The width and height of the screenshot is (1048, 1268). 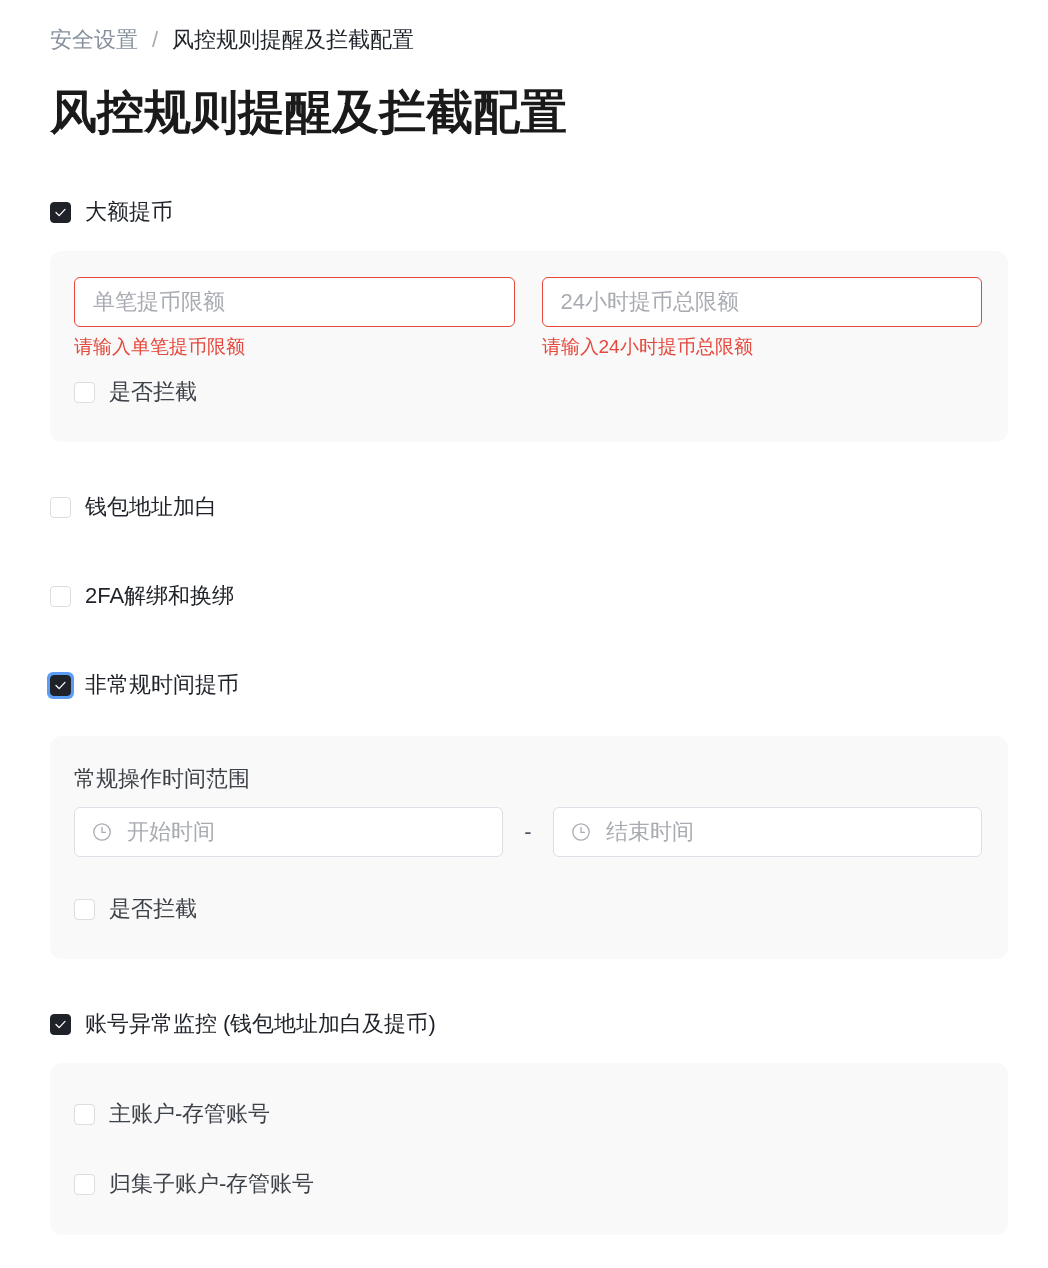 What do you see at coordinates (129, 212) in the screenshot?
I see `checkbox-label: 大额提币` at bounding box center [129, 212].